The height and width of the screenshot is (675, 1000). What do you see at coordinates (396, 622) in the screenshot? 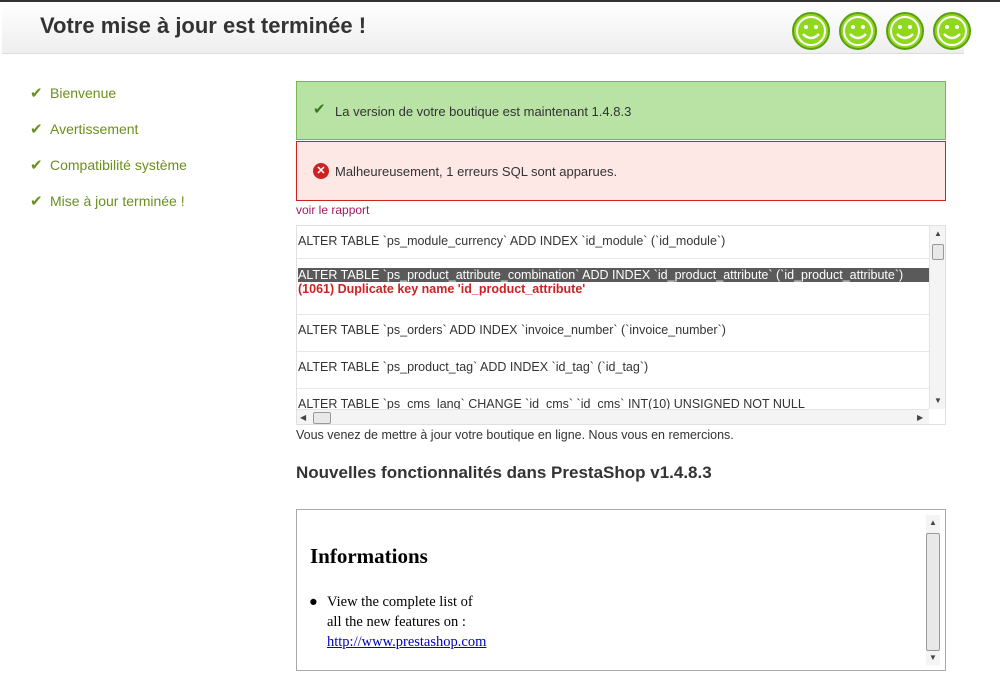
I see `info-text-line: all the new features on :` at bounding box center [396, 622].